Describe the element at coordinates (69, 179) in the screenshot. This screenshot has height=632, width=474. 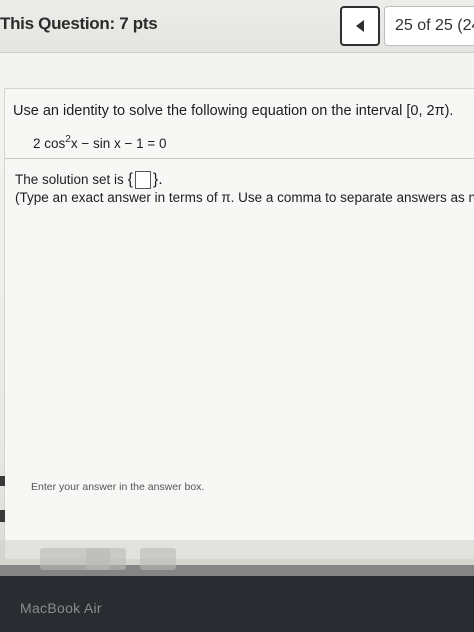
I see `solution-label: The solution set is` at that location.